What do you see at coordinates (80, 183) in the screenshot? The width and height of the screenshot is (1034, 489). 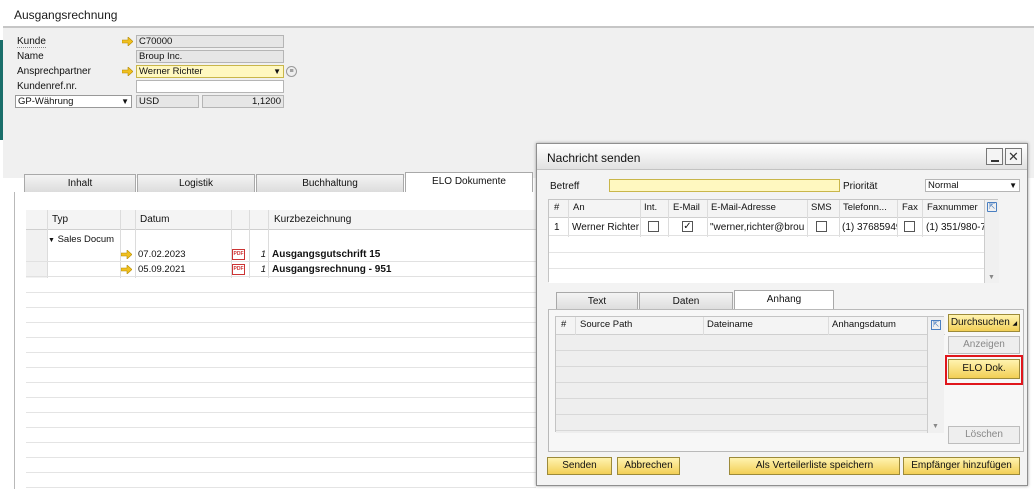 I see `tab-inhalt: Inhalt` at bounding box center [80, 183].